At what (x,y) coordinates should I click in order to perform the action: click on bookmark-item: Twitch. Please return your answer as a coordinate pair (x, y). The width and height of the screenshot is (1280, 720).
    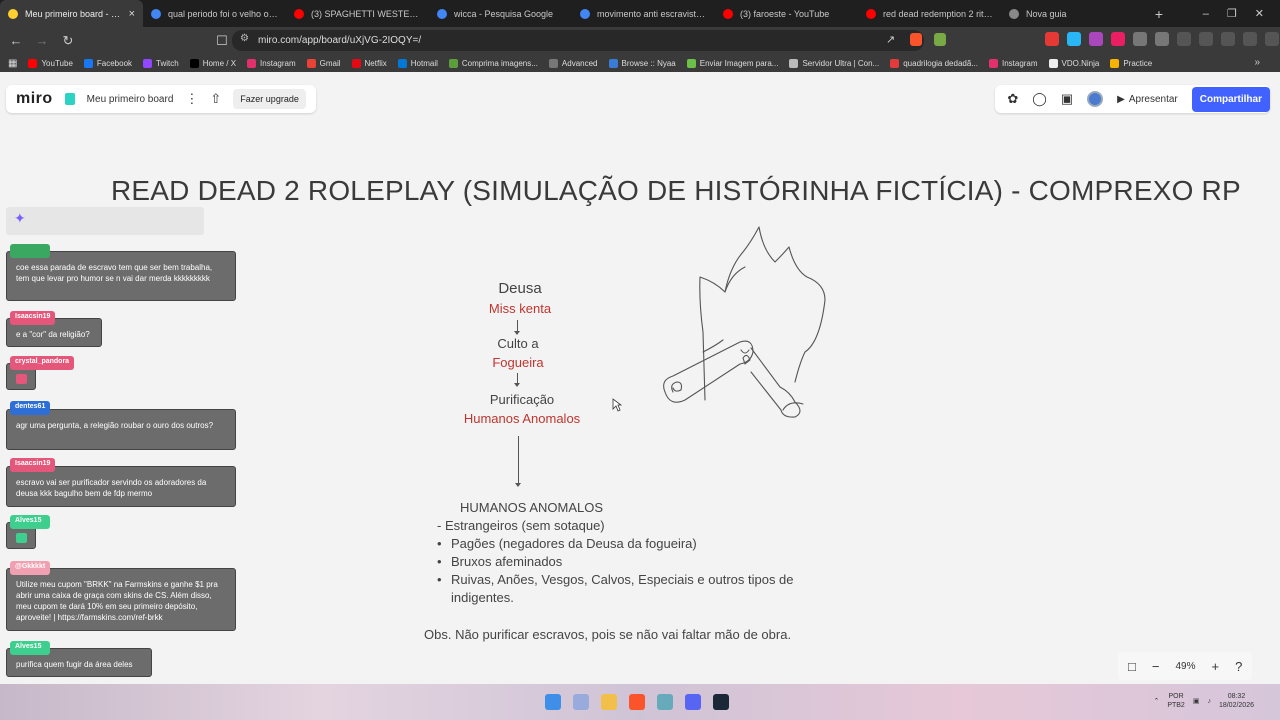
    Looking at the image, I should click on (161, 63).